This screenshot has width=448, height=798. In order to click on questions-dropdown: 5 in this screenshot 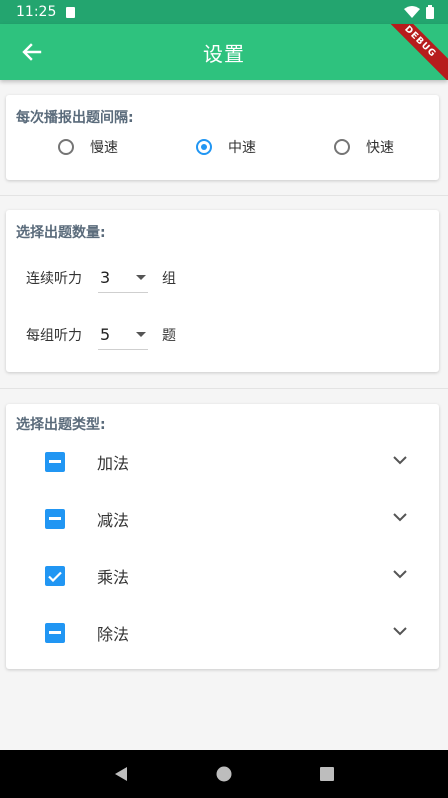, I will do `click(123, 335)`.